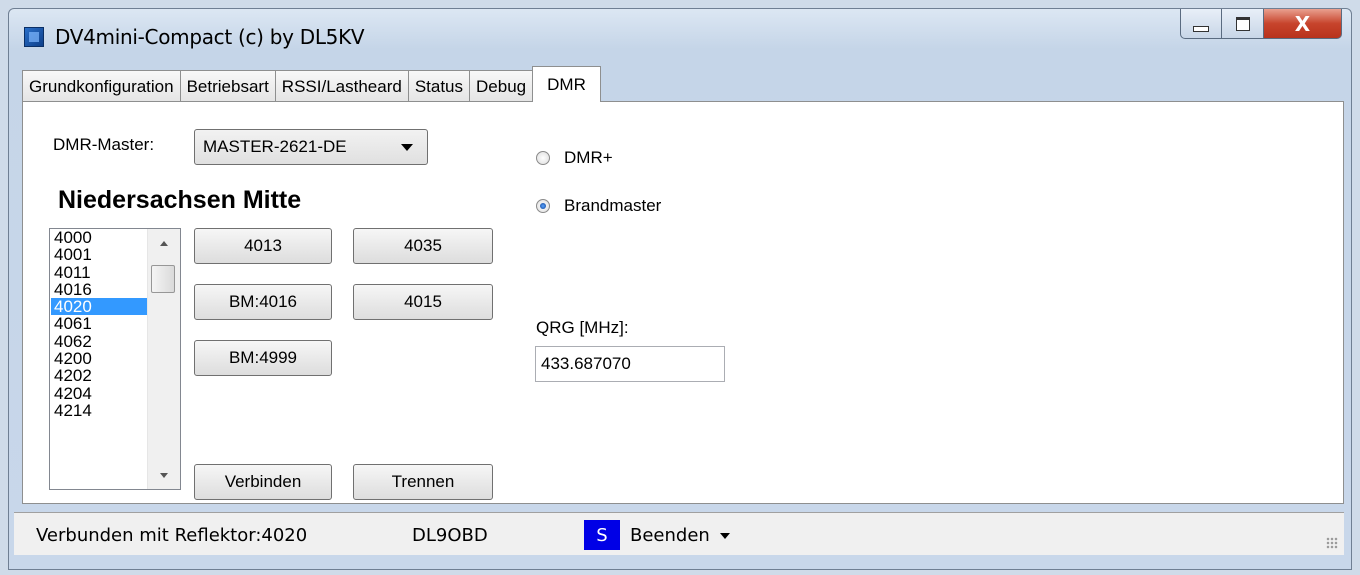 This screenshot has width=1360, height=575. Describe the element at coordinates (99, 272) in the screenshot. I see `list-item: 4011` at that location.